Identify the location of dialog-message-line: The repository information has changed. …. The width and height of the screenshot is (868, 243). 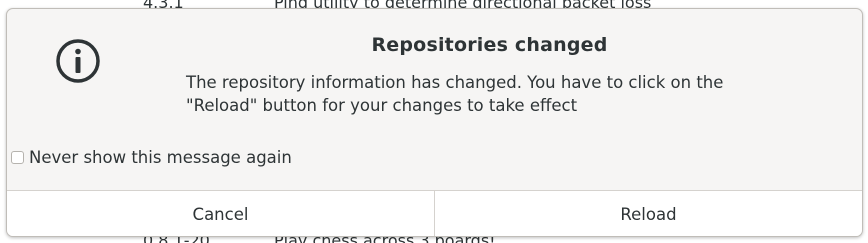
(455, 82).